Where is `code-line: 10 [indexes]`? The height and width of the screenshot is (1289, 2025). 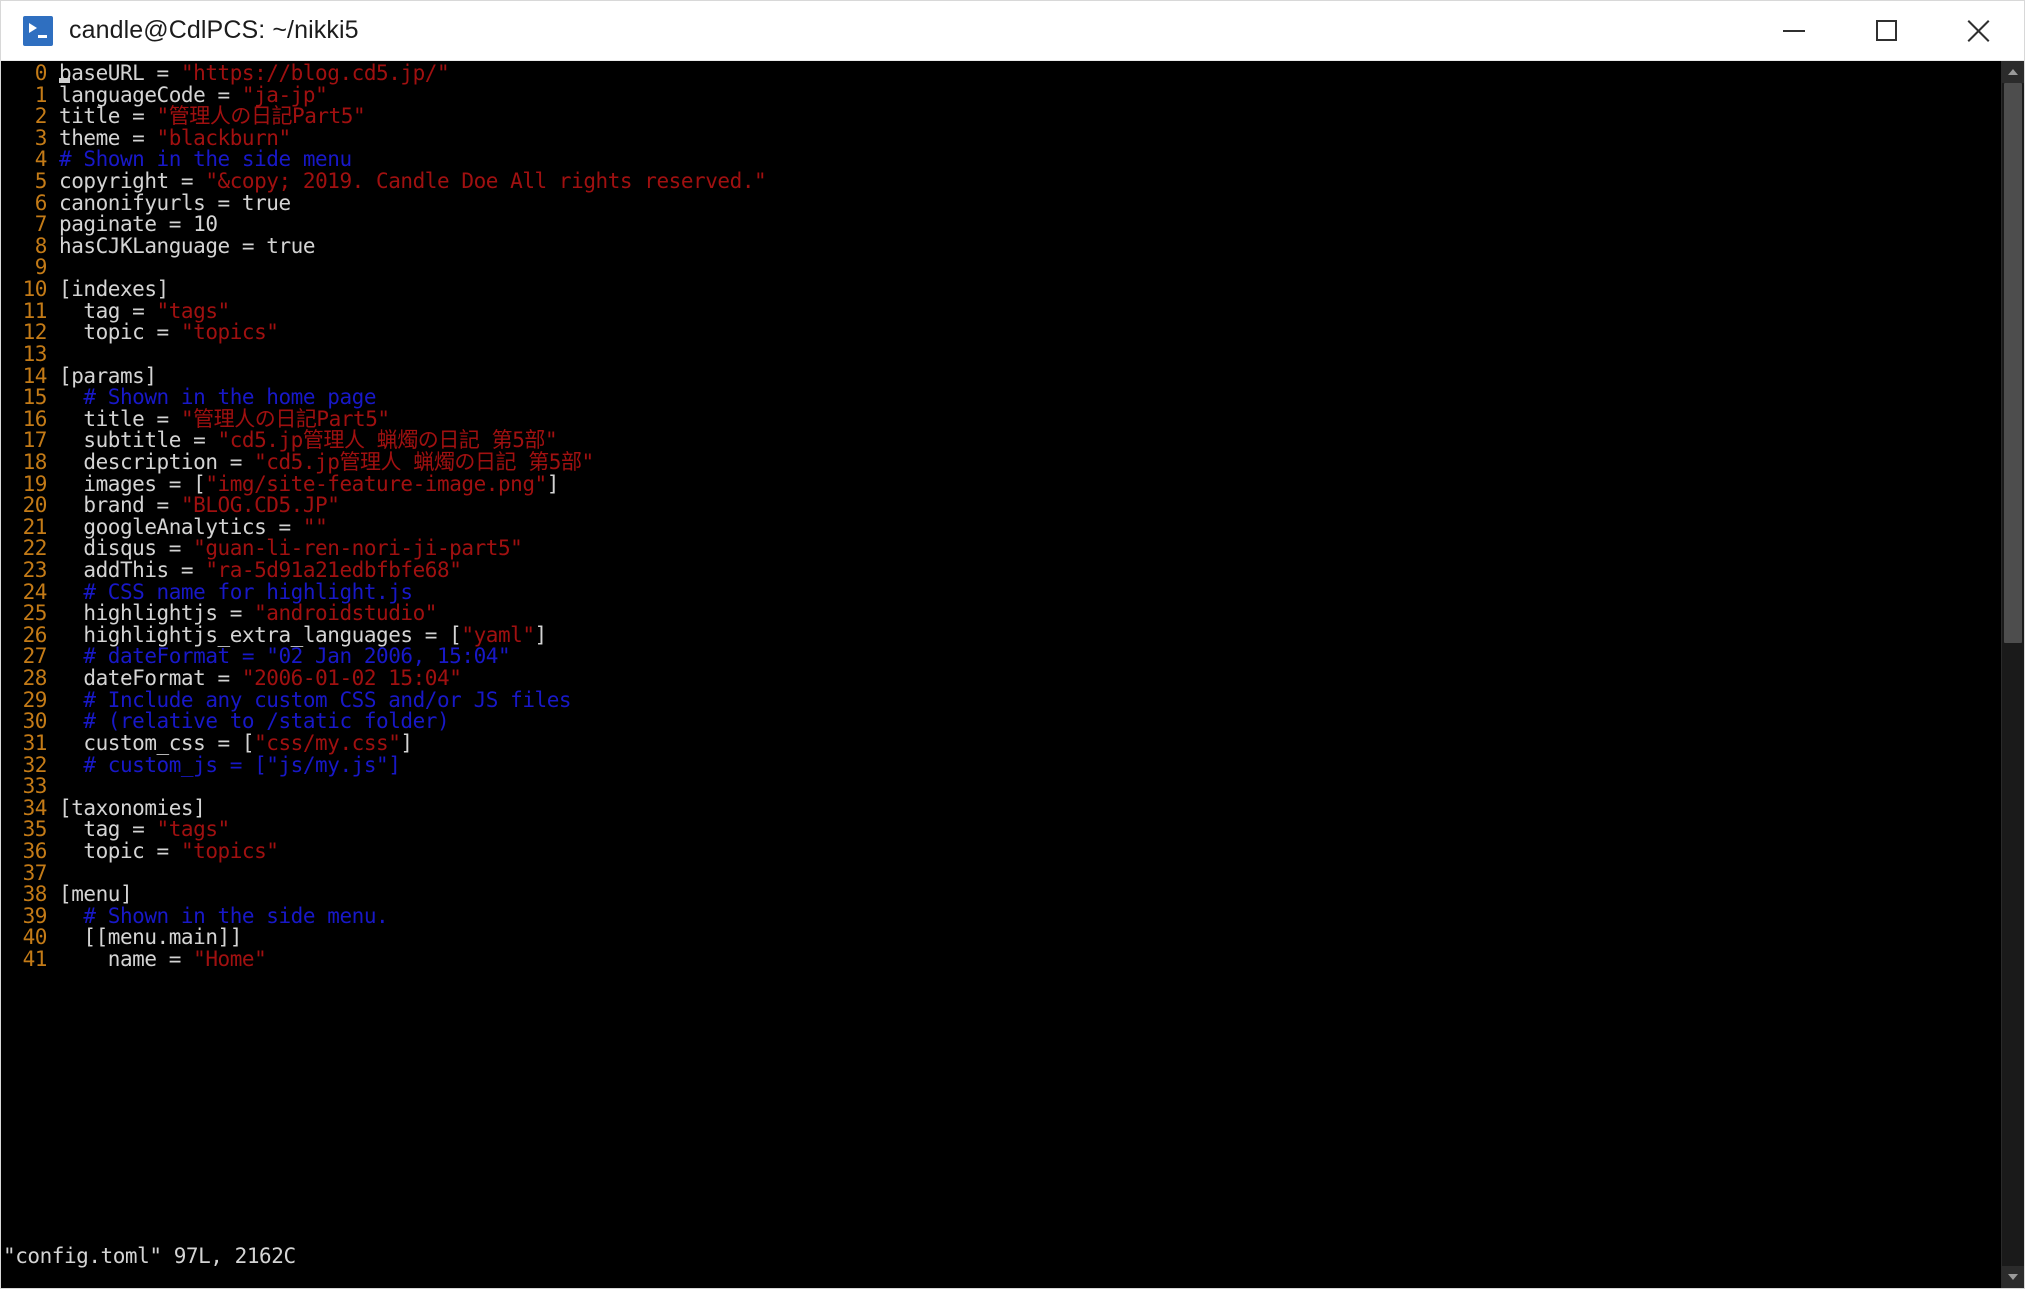
code-line: 10 [indexes] is located at coordinates (1001, 289).